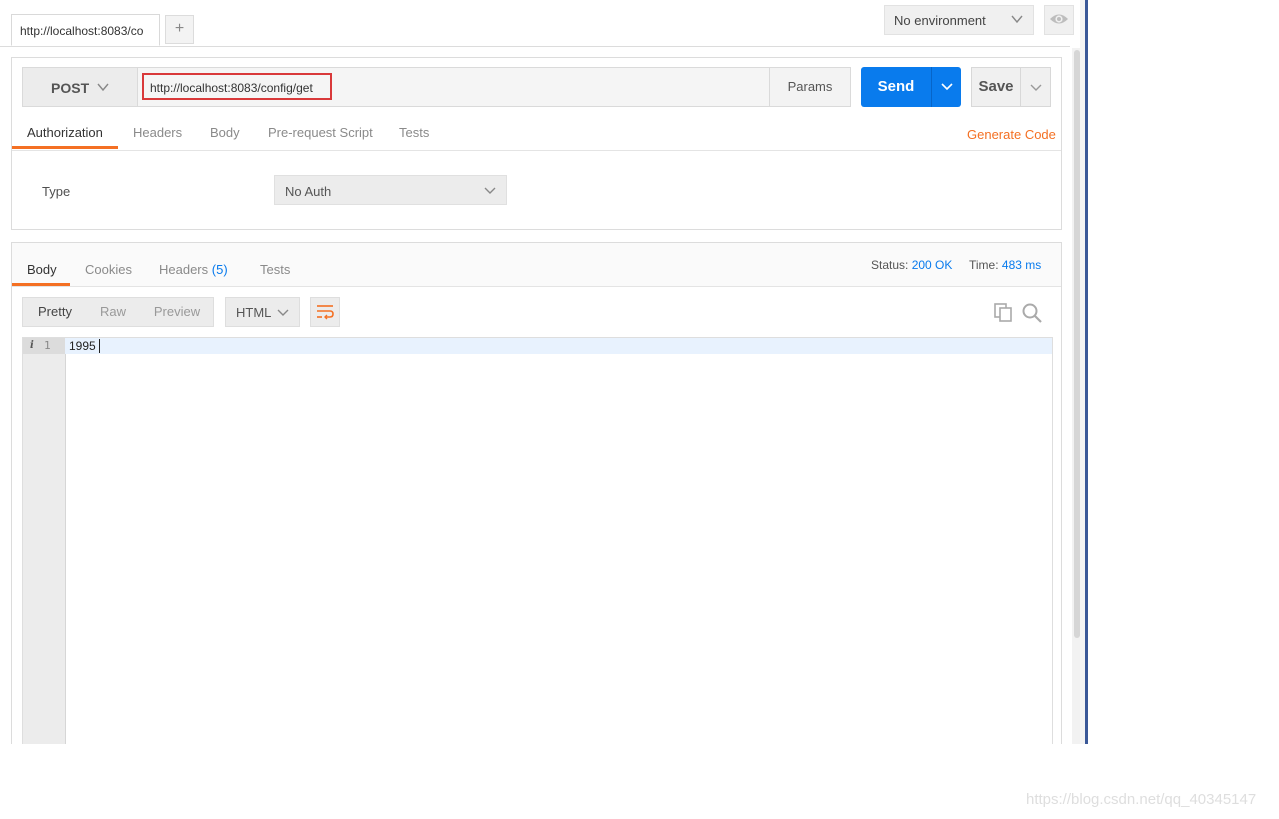  What do you see at coordinates (32, 345) in the screenshot?
I see `info-icon: i` at bounding box center [32, 345].